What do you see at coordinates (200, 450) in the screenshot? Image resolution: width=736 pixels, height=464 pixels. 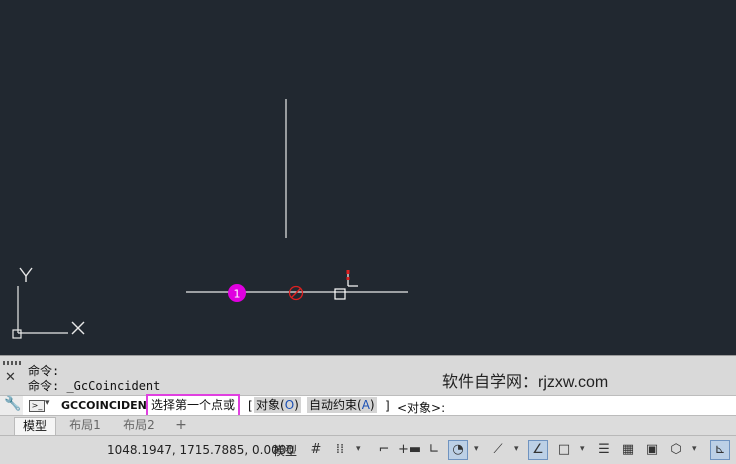 I see `coordinate-readout: 1048.1947, 1715.7885, 0.0000` at bounding box center [200, 450].